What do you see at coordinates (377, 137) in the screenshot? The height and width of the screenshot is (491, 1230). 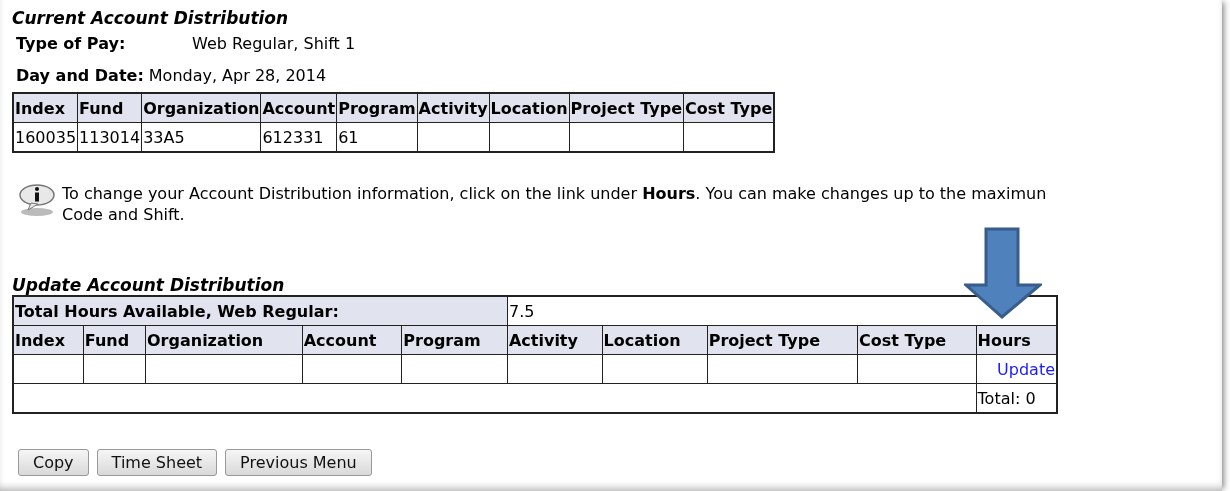 I see `table-cell: 61` at bounding box center [377, 137].